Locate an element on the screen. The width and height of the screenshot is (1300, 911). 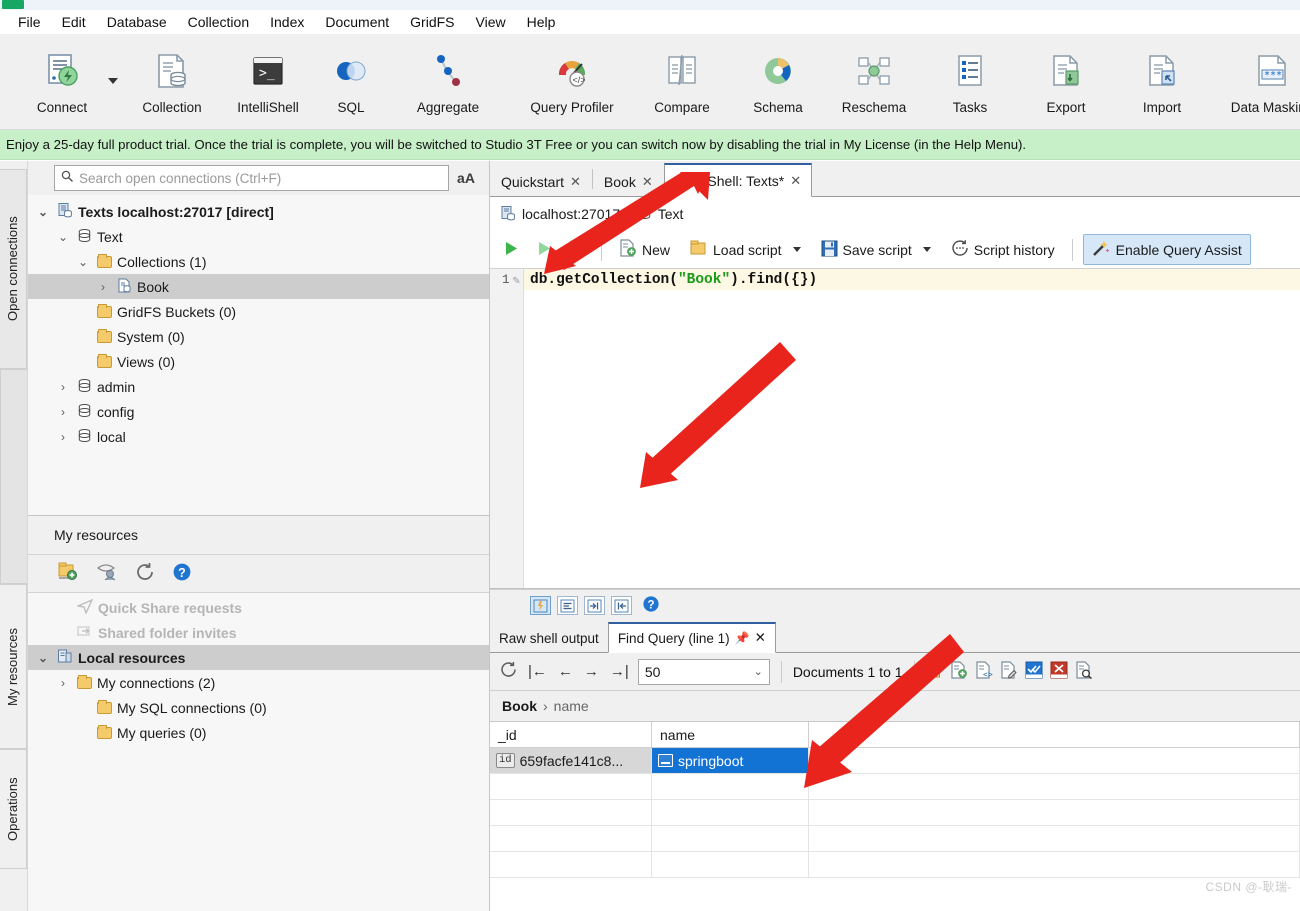
menu-document: Document is located at coordinates (357, 22).